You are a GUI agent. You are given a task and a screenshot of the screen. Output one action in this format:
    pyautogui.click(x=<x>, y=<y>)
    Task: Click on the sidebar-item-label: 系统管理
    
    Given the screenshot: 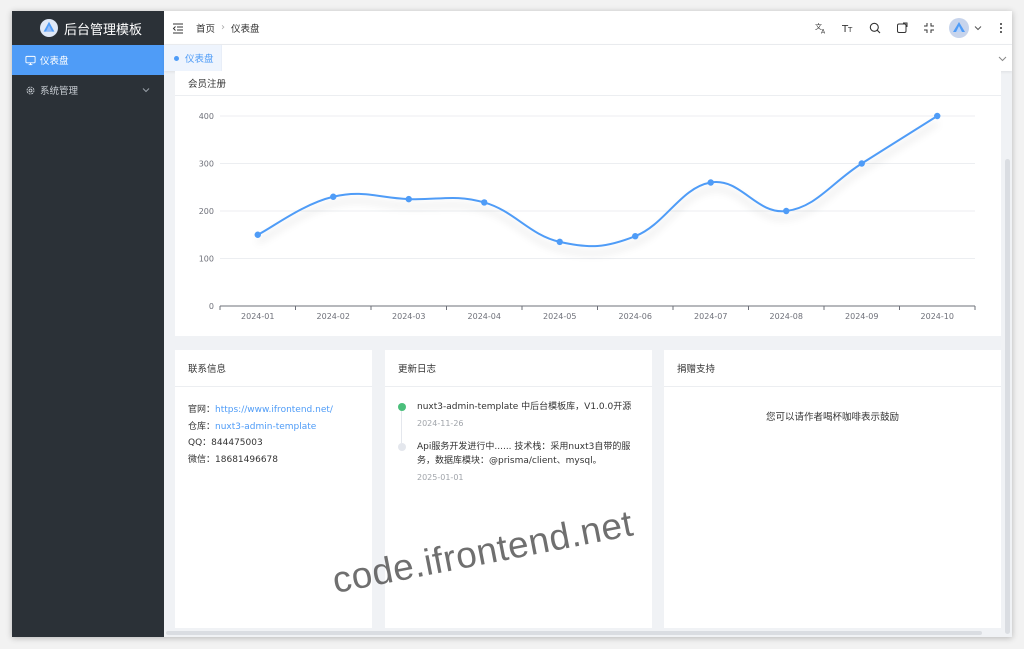 What is the action you would take?
    pyautogui.click(x=59, y=91)
    